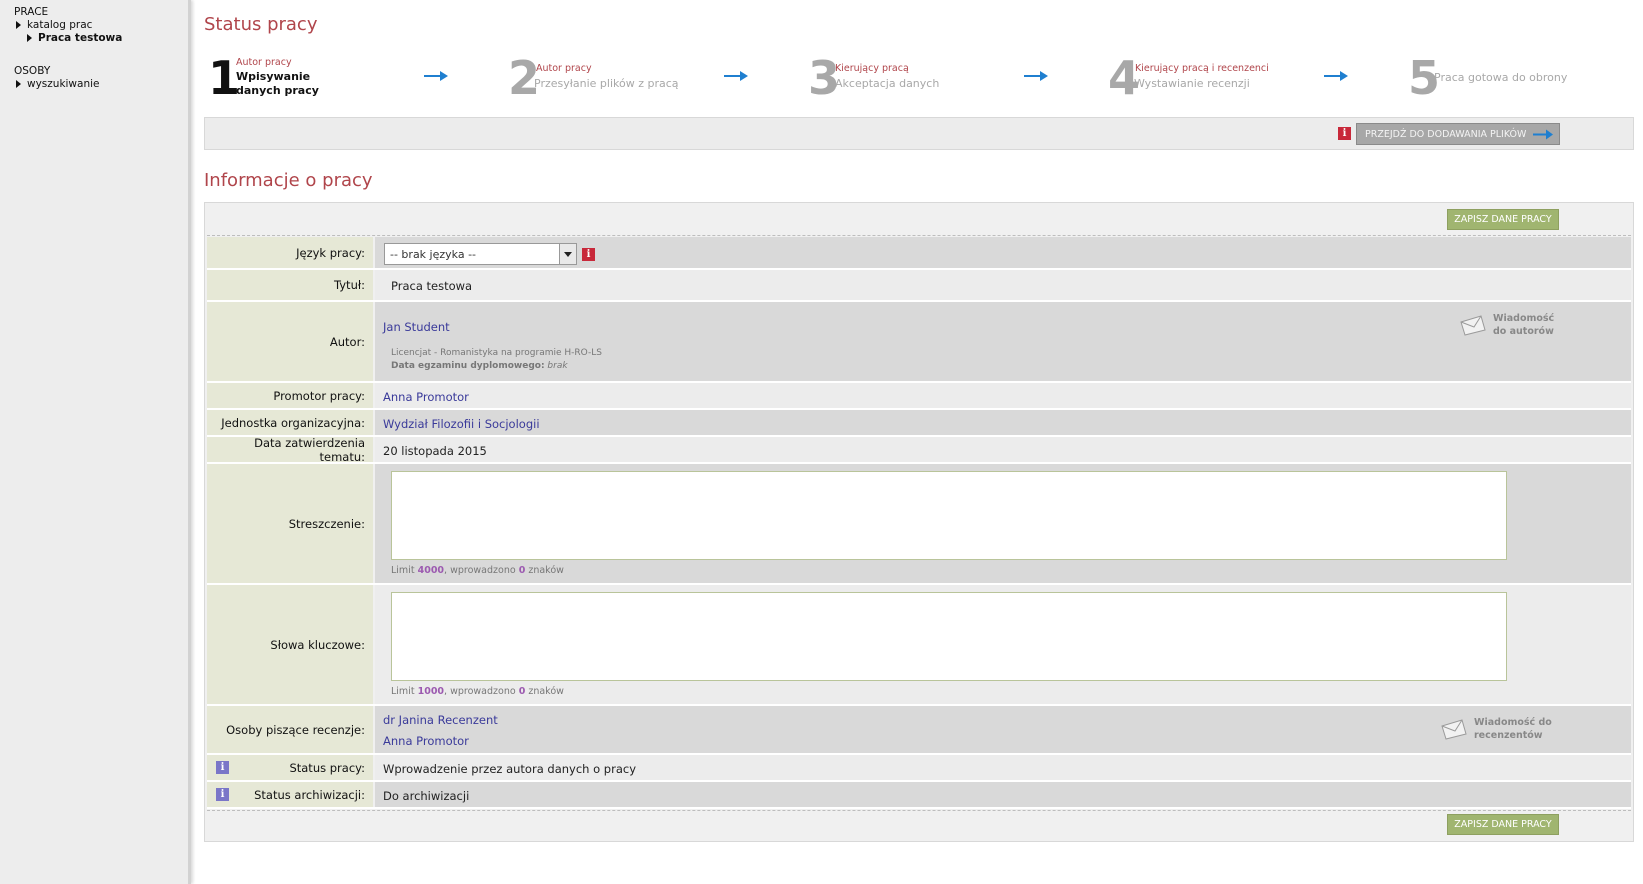  I want to click on label-date: Data zatwierdzenia tematu:, so click(290, 450).